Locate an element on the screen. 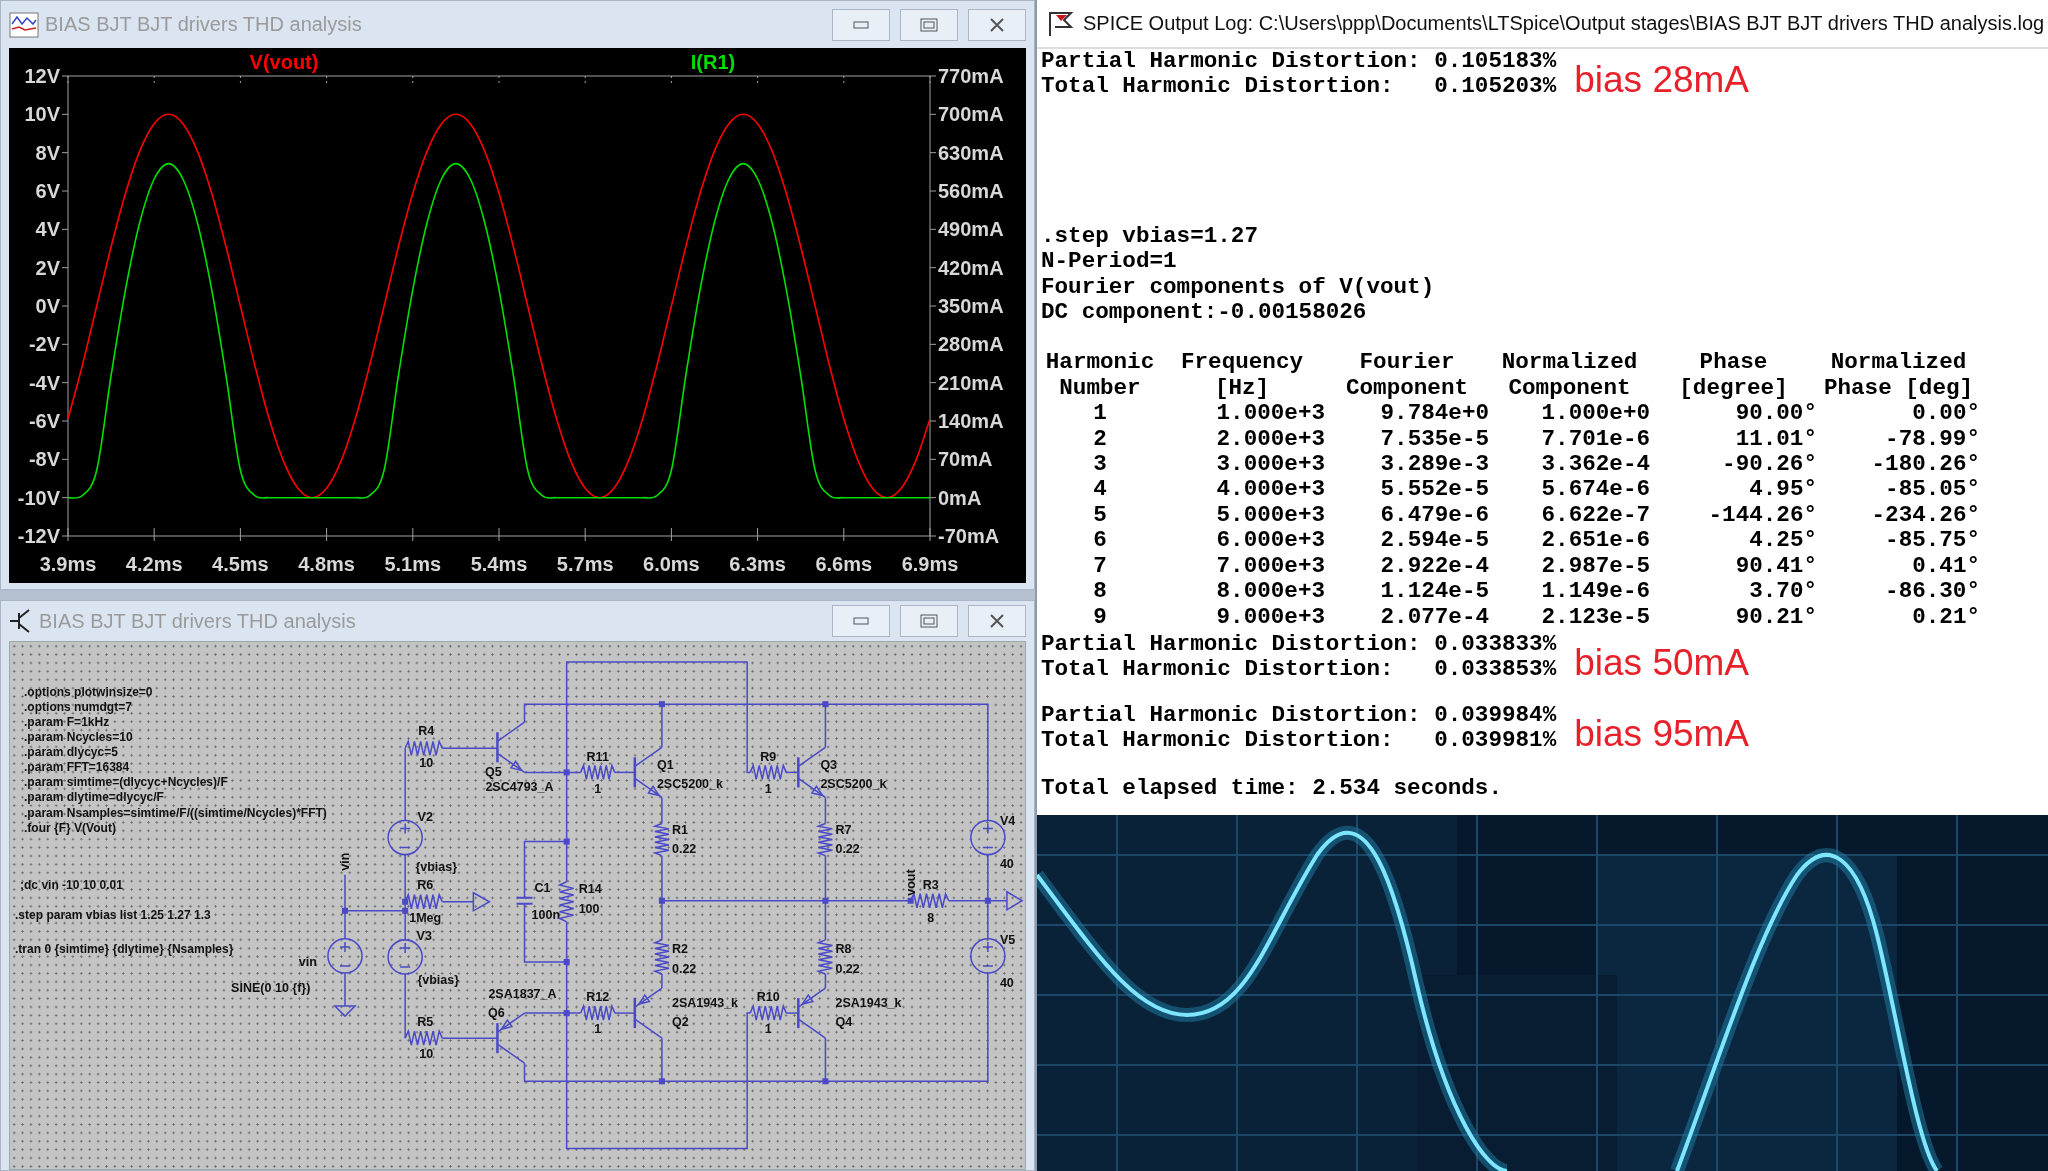  table-cell-text: 6.479e-6 is located at coordinates (1434, 515).